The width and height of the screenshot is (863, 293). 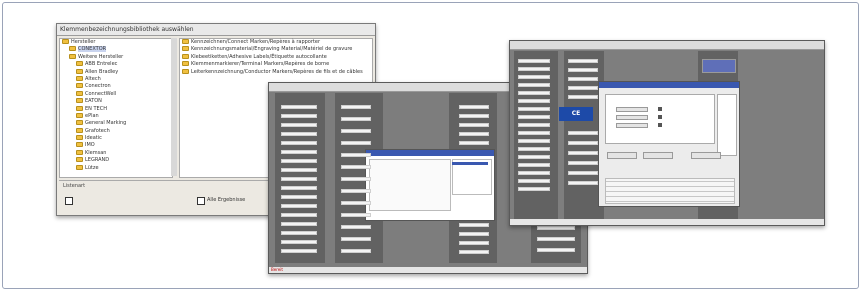 What do you see at coordinates (92, 49) in the screenshot?
I see `tree-item-label: CONEXTOR` at bounding box center [92, 49].